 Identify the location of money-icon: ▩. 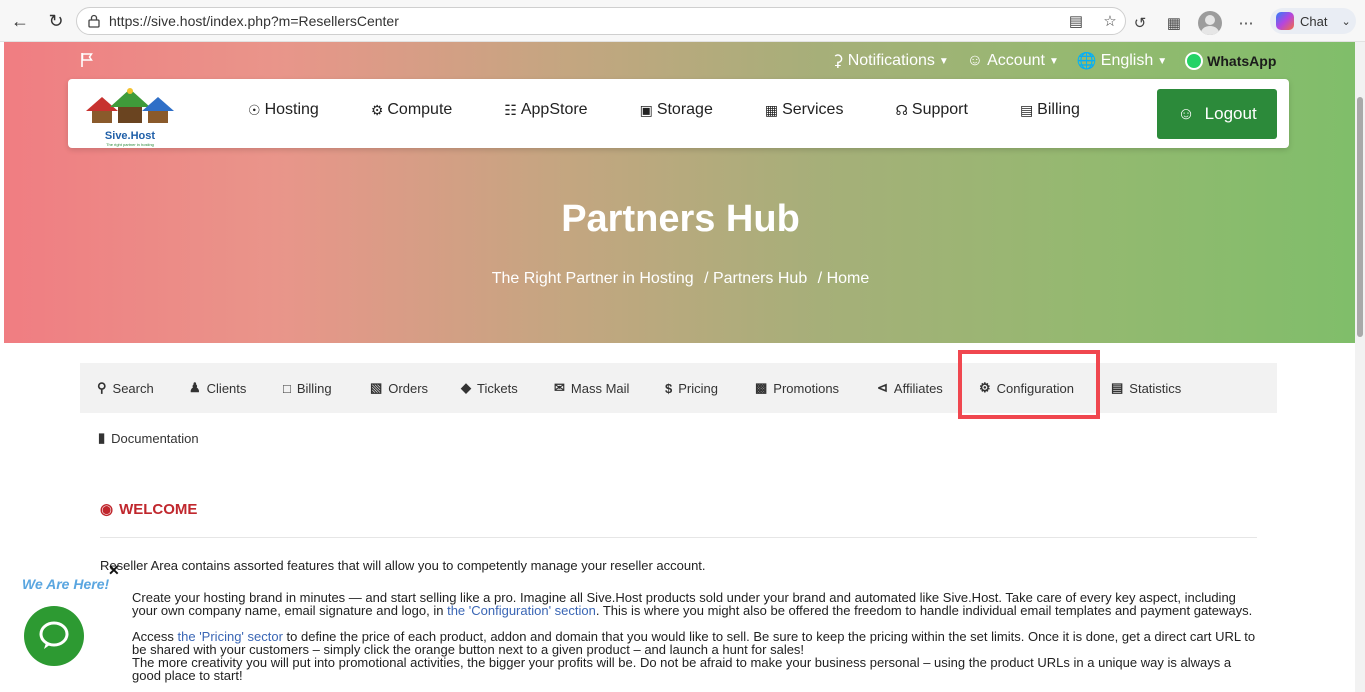
(761, 387).